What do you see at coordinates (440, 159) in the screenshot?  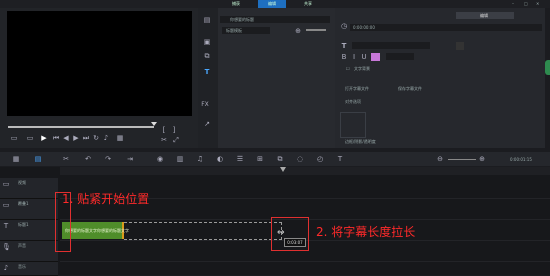 I see `zoom-out-icon: ⊖` at bounding box center [440, 159].